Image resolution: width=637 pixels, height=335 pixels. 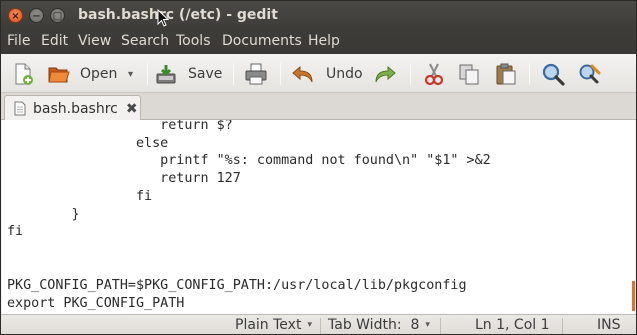 I want to click on code-line: return $?, so click(x=120, y=126).